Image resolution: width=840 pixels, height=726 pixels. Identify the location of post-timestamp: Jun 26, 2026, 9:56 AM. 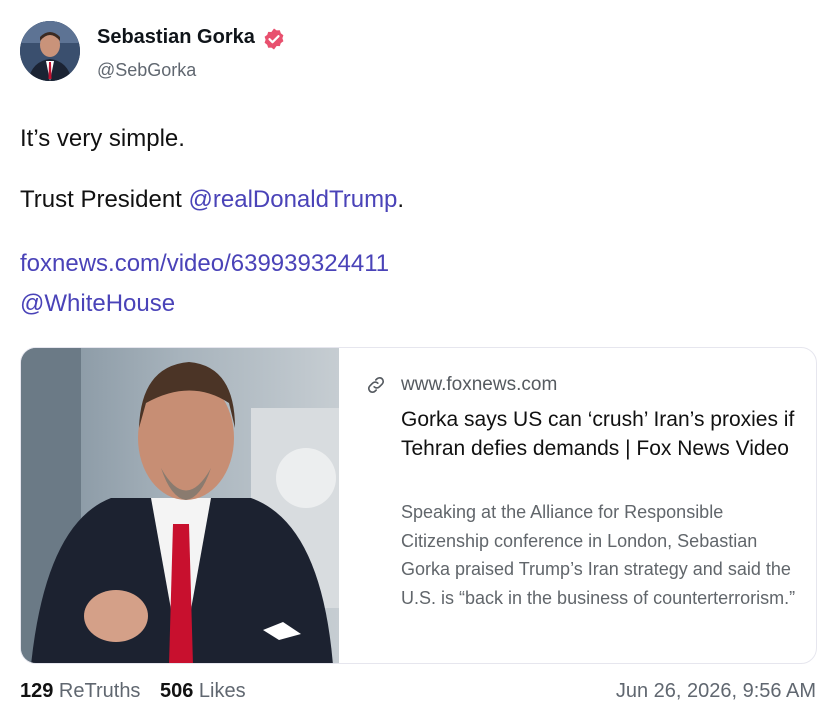
(716, 691).